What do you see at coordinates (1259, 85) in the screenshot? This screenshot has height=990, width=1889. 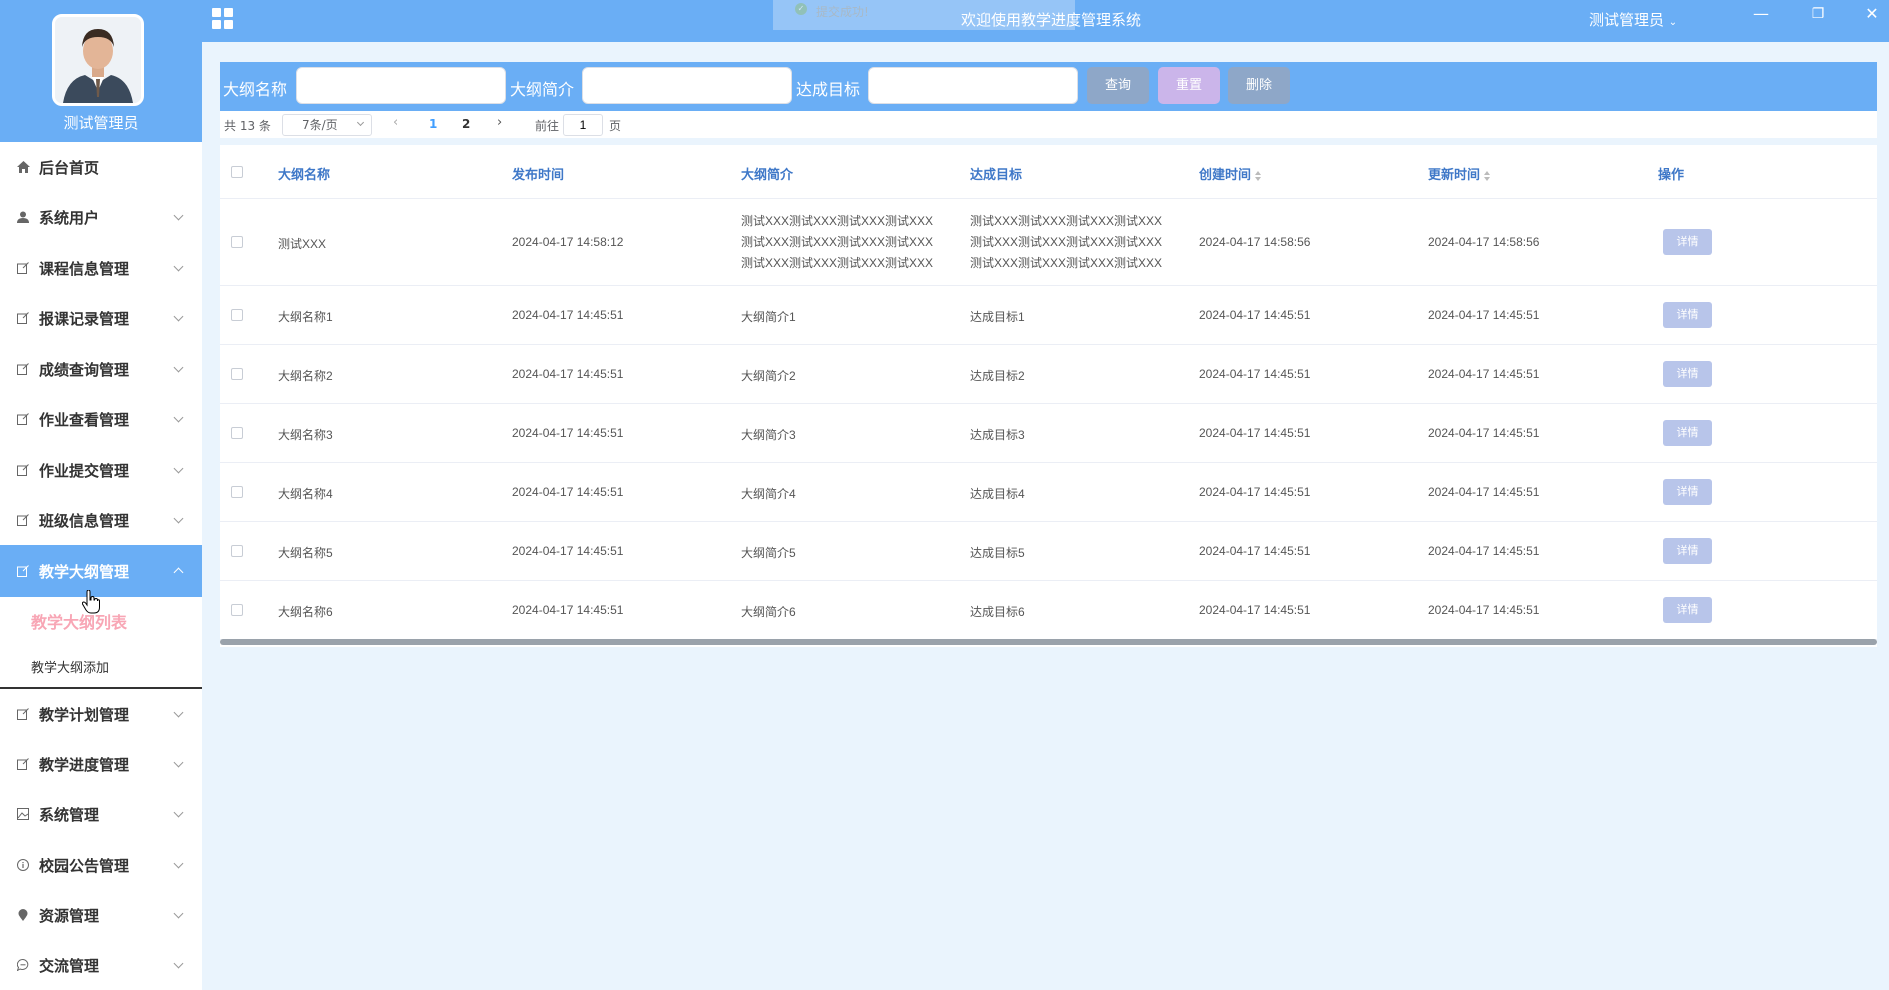 I see `delete-button: 删除` at bounding box center [1259, 85].